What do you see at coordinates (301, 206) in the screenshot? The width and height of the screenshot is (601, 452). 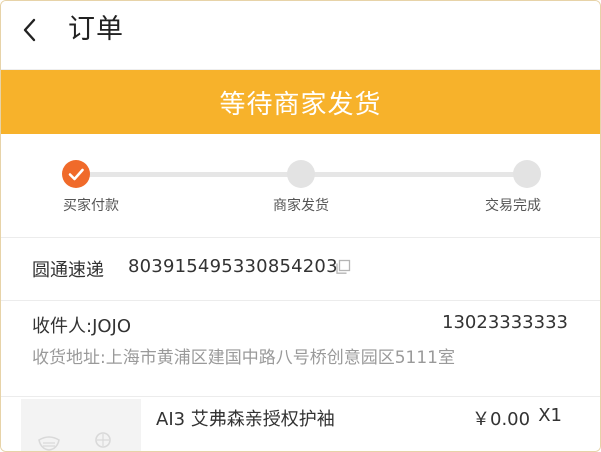 I see `step-shipped-label: 商家发货` at bounding box center [301, 206].